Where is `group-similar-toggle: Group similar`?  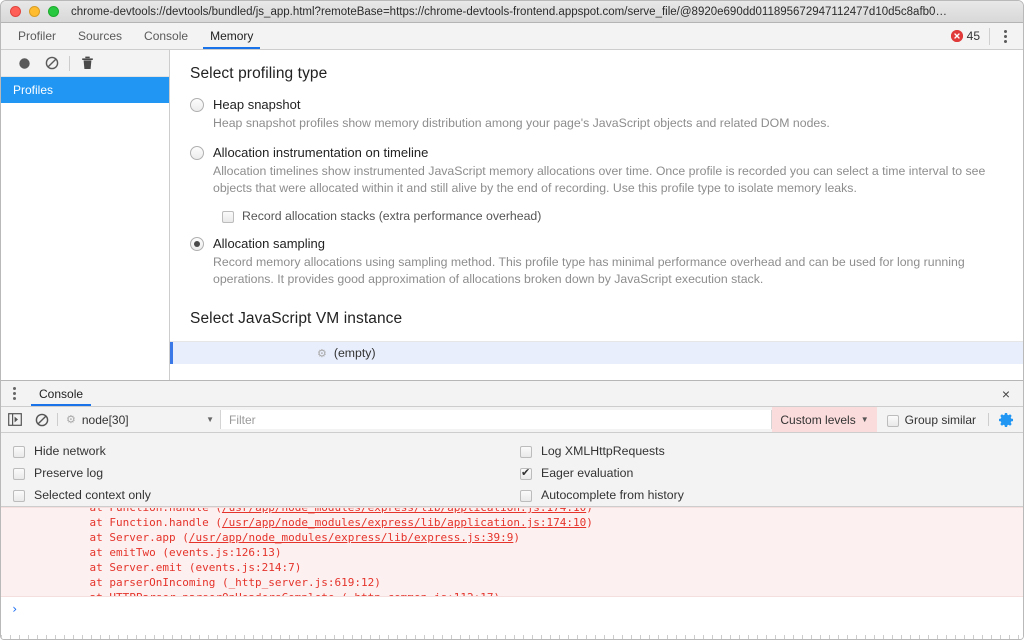
group-similar-toggle: Group similar is located at coordinates (931, 419).